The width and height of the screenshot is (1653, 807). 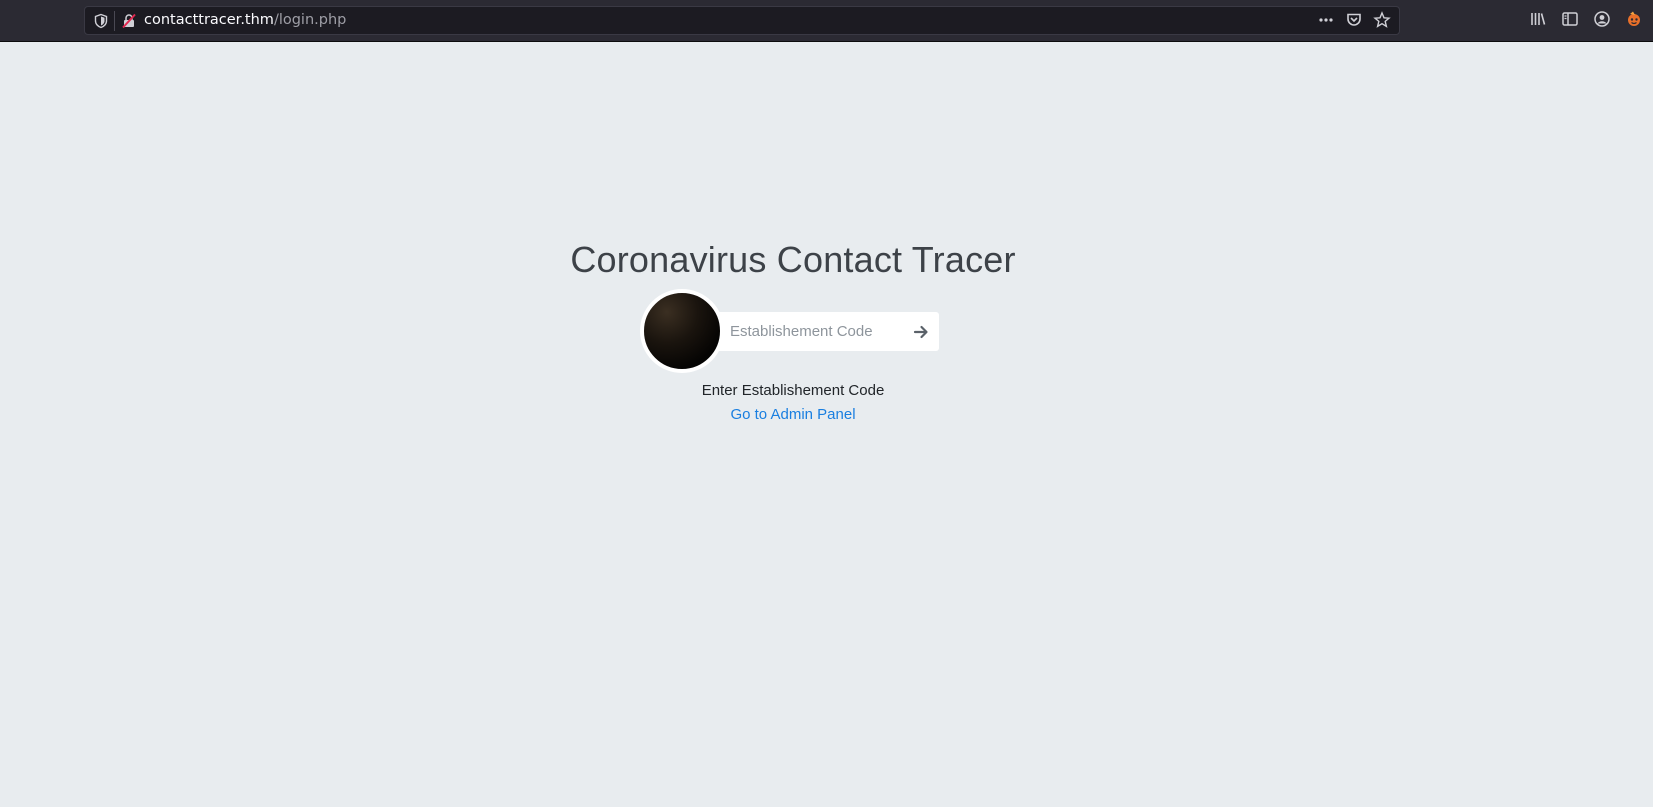 What do you see at coordinates (1634, 19) in the screenshot?
I see `extension-icon` at bounding box center [1634, 19].